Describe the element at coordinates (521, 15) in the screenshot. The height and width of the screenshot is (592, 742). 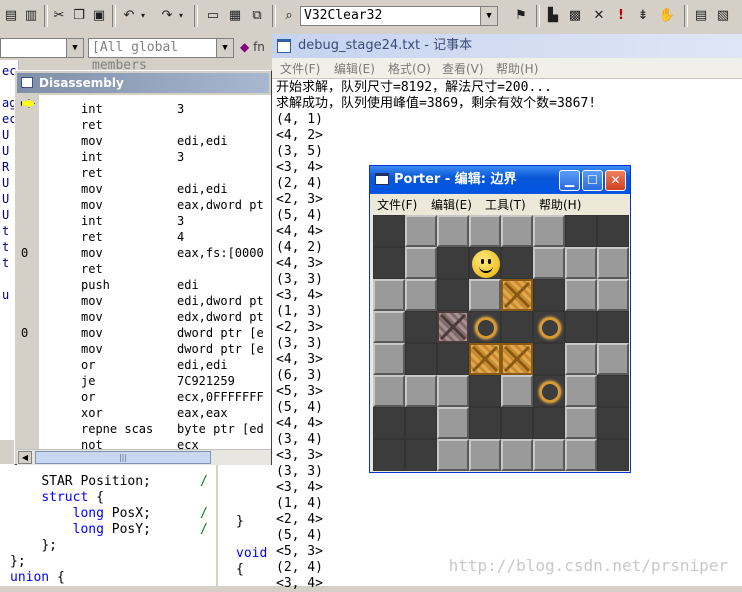
I see `find-icon: ⚑` at that location.